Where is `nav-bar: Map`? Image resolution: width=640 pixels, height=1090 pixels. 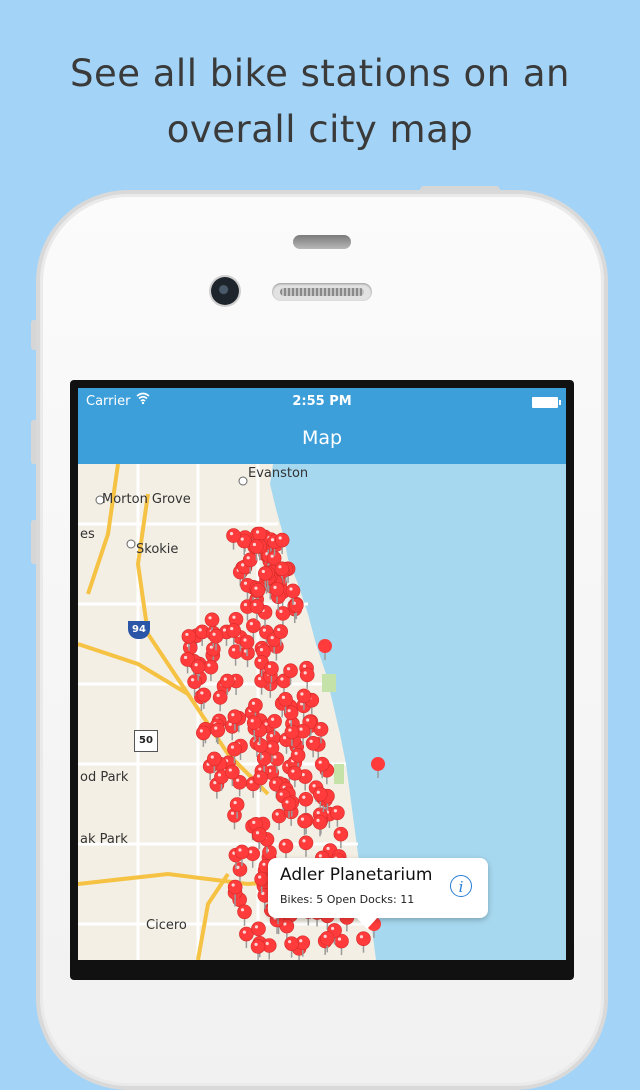 nav-bar: Map is located at coordinates (322, 440).